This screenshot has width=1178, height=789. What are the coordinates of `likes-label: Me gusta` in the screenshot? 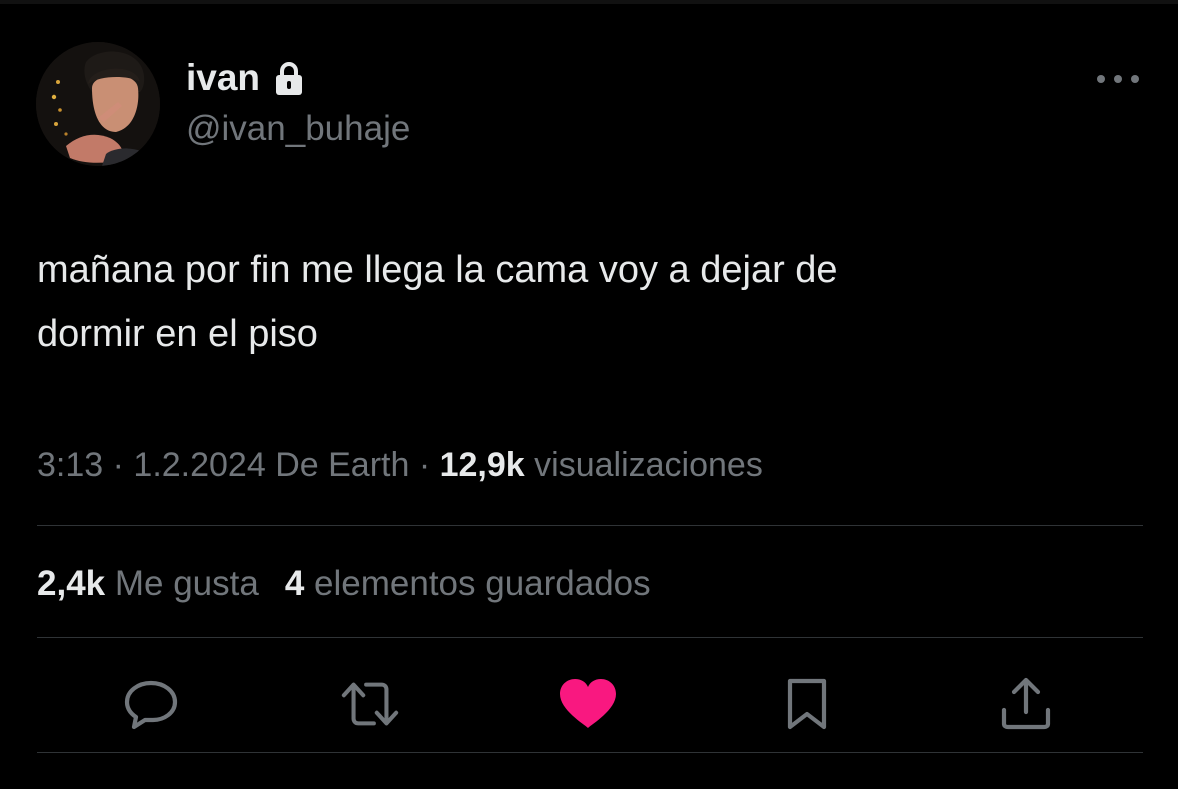 It's located at (182, 583).